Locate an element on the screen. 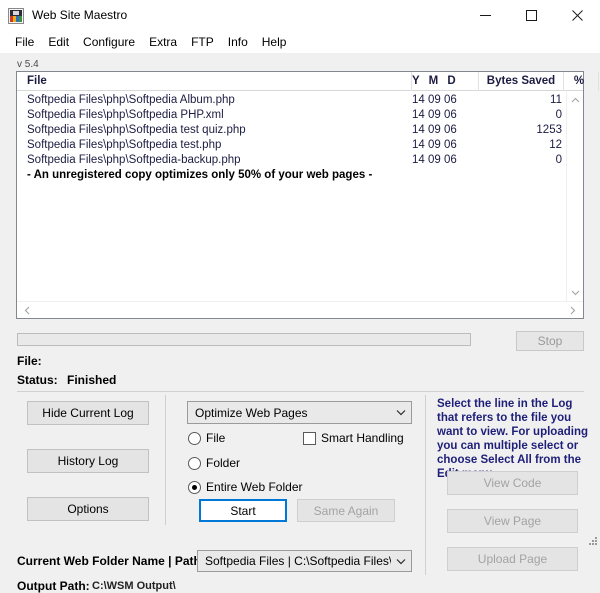  current-web-folder-dropdown: Softpedia Files | C:\Softpedia Files\ is located at coordinates (304, 561).